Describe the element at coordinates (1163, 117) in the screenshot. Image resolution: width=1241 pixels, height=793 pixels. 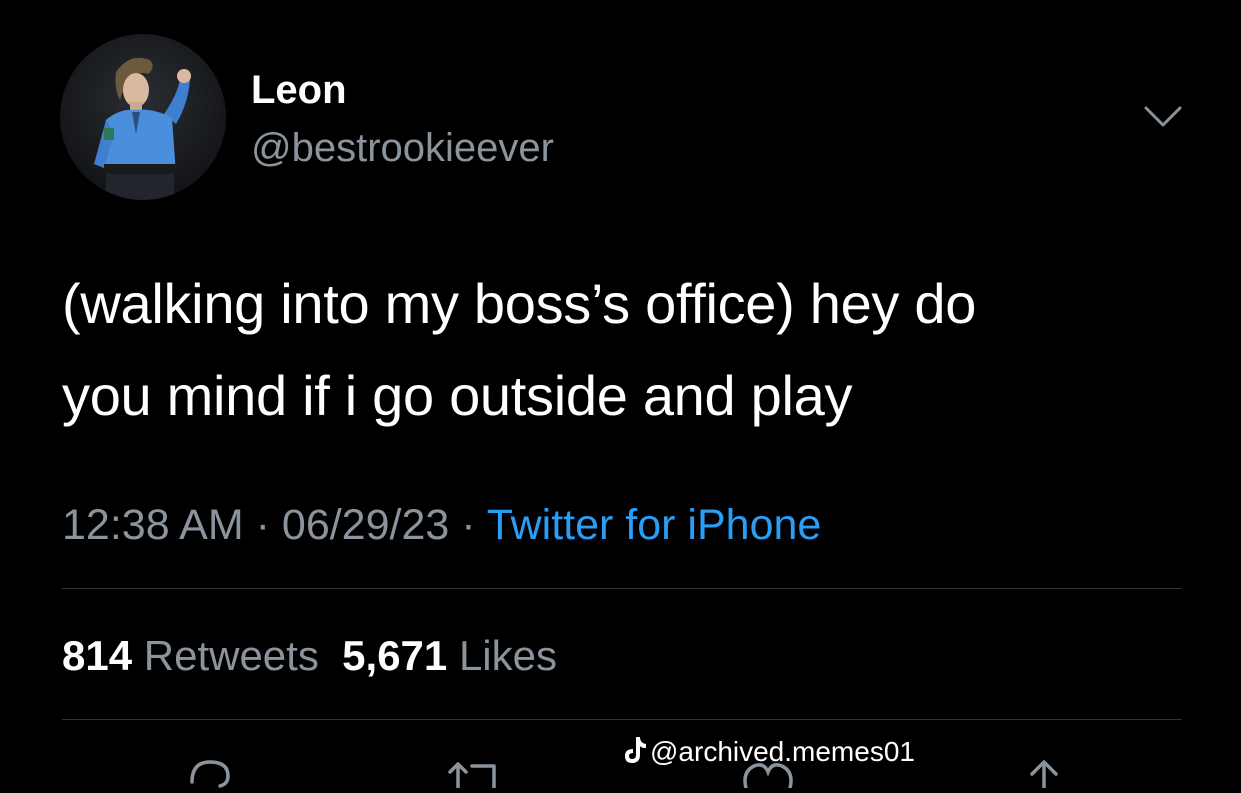
I see `chevron-down-icon` at that location.